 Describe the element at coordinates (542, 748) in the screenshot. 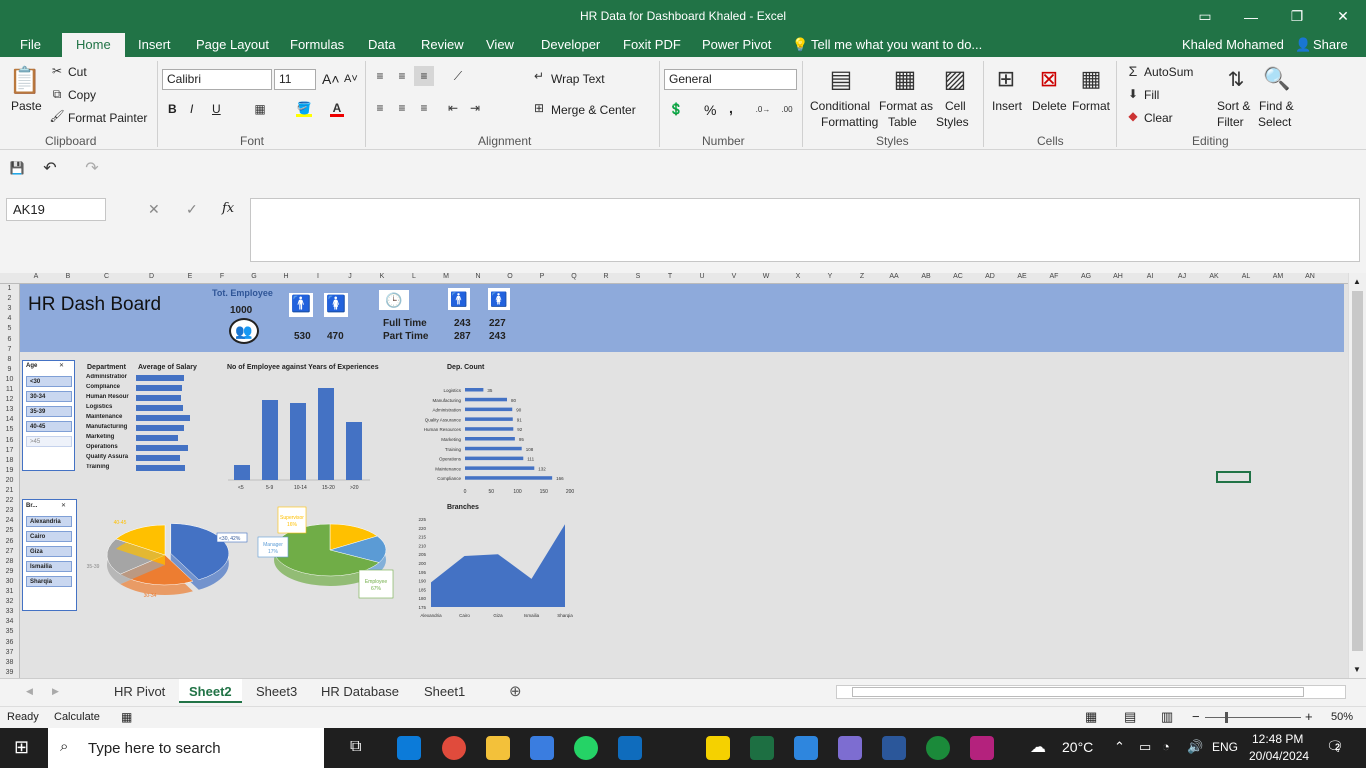

I see `store-icon` at that location.